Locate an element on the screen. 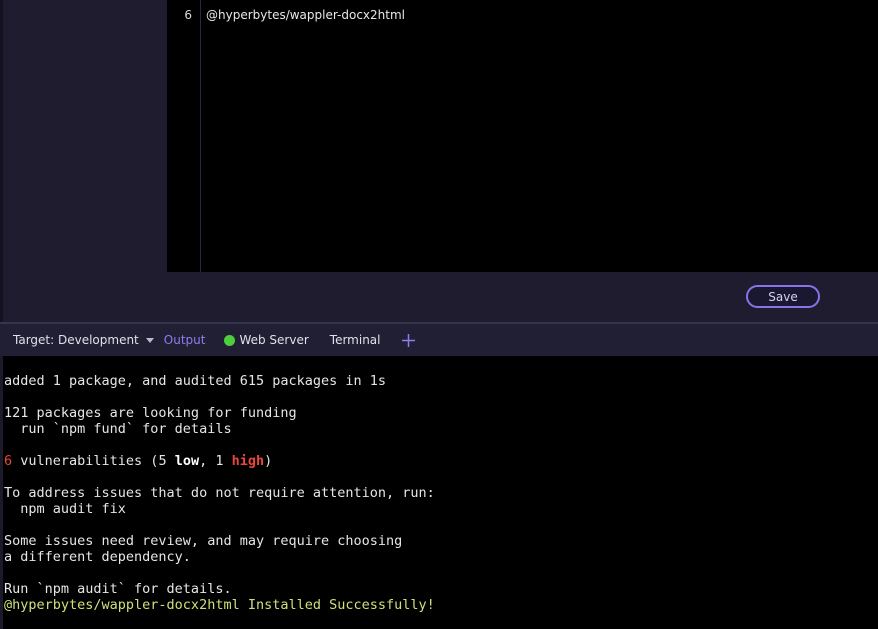 This screenshot has height=629, width=878. status-dot-icon is located at coordinates (230, 340).